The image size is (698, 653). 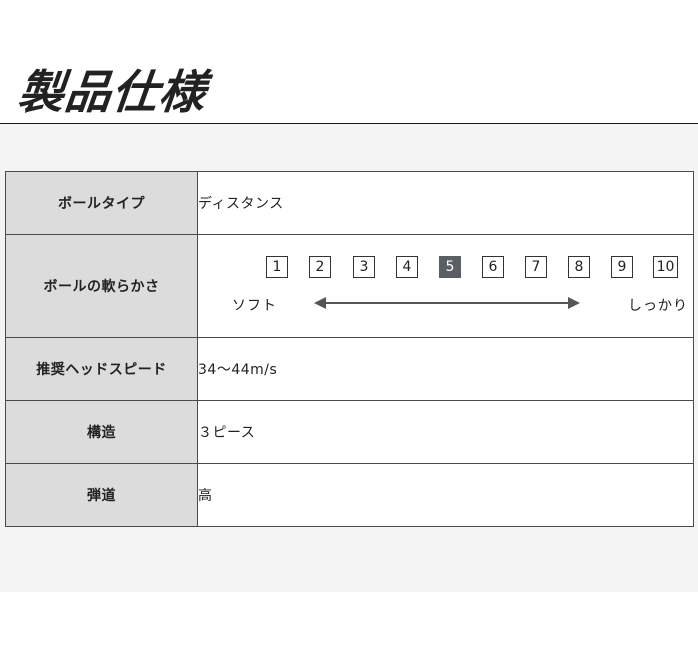 What do you see at coordinates (579, 267) in the screenshot?
I see `softness-level-8: 8` at bounding box center [579, 267].